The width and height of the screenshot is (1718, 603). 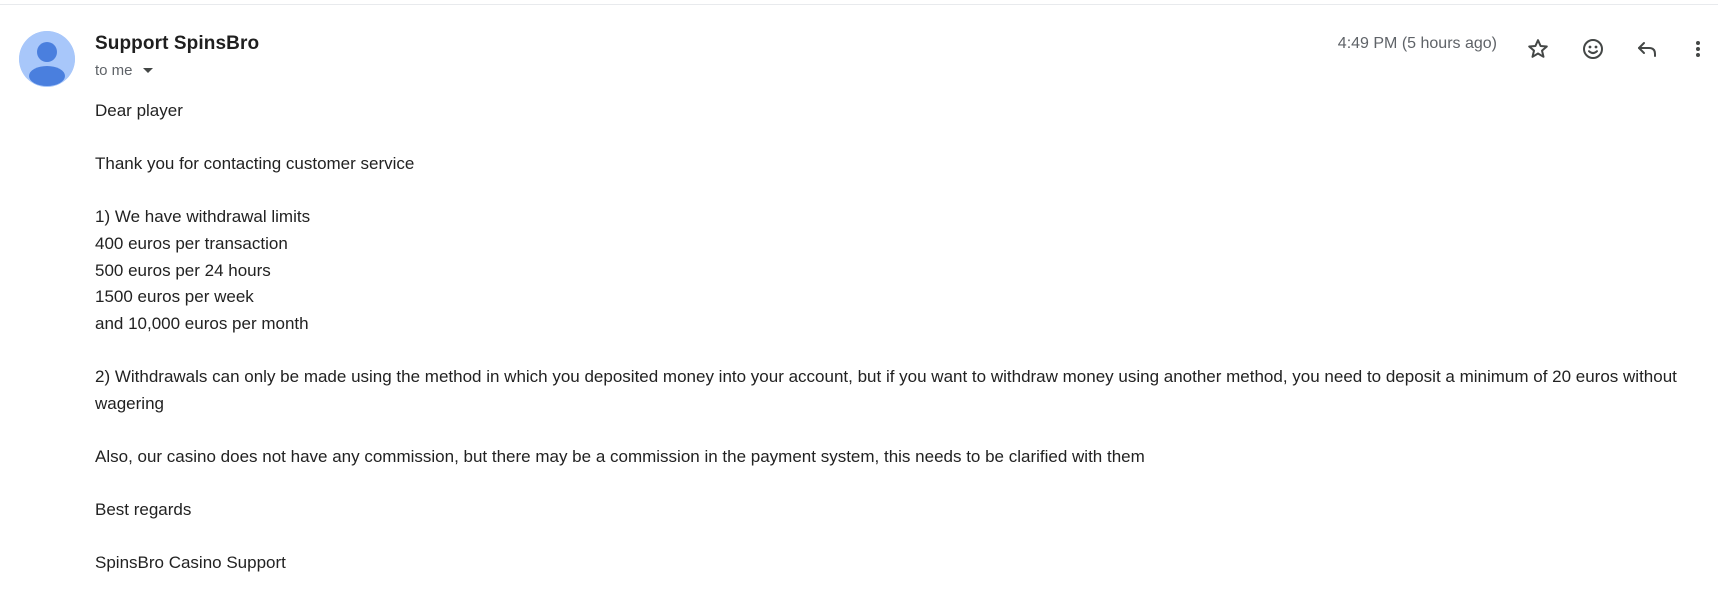 I want to click on limit-item: 400 euros per transaction, so click(x=191, y=243).